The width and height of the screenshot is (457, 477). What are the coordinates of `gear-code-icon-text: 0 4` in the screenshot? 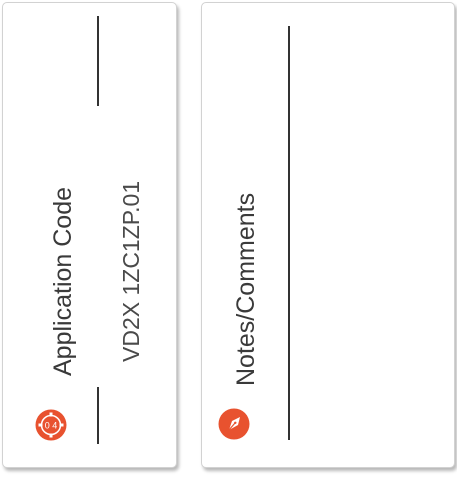 It's located at (51, 426).